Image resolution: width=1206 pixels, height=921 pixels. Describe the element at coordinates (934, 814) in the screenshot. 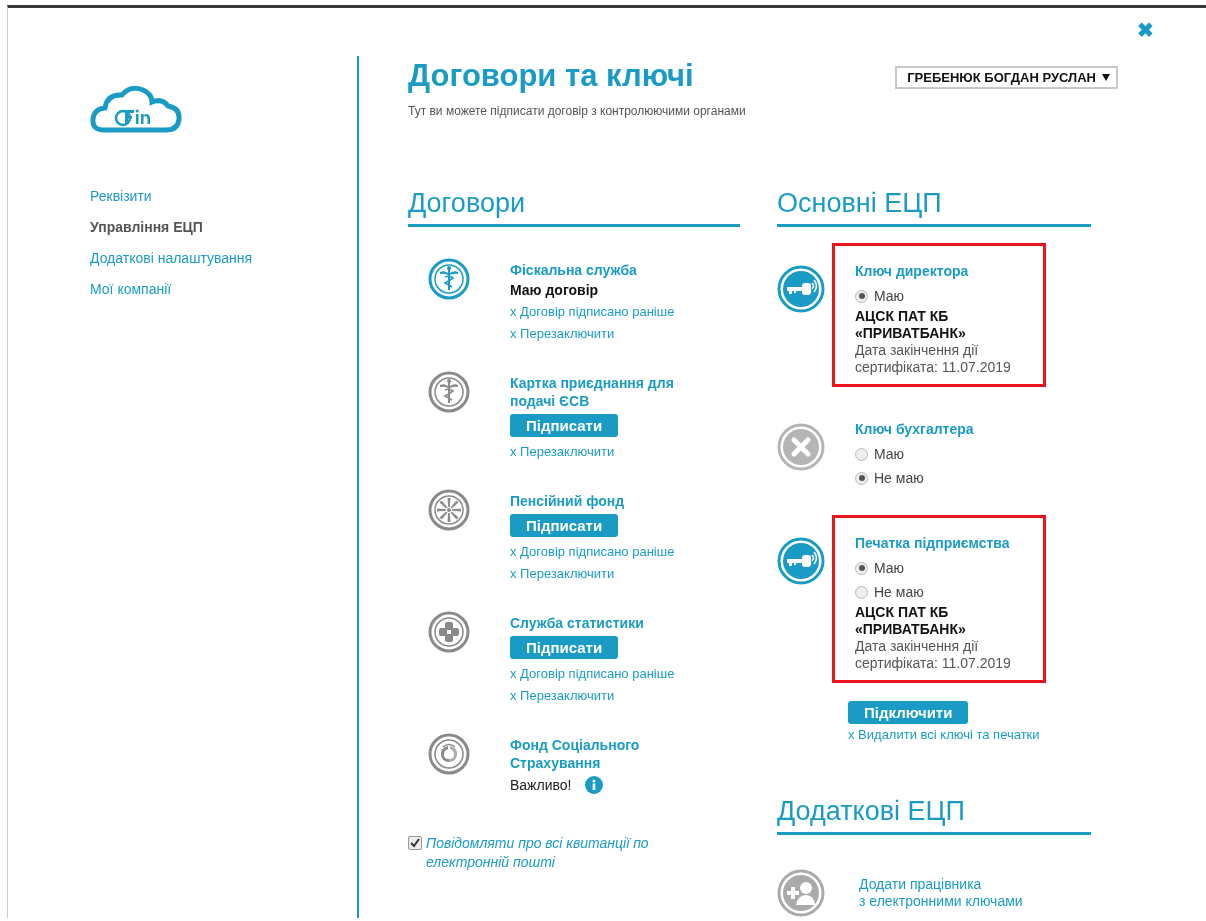

I see `section-heading: Додаткові ЕЦП` at that location.